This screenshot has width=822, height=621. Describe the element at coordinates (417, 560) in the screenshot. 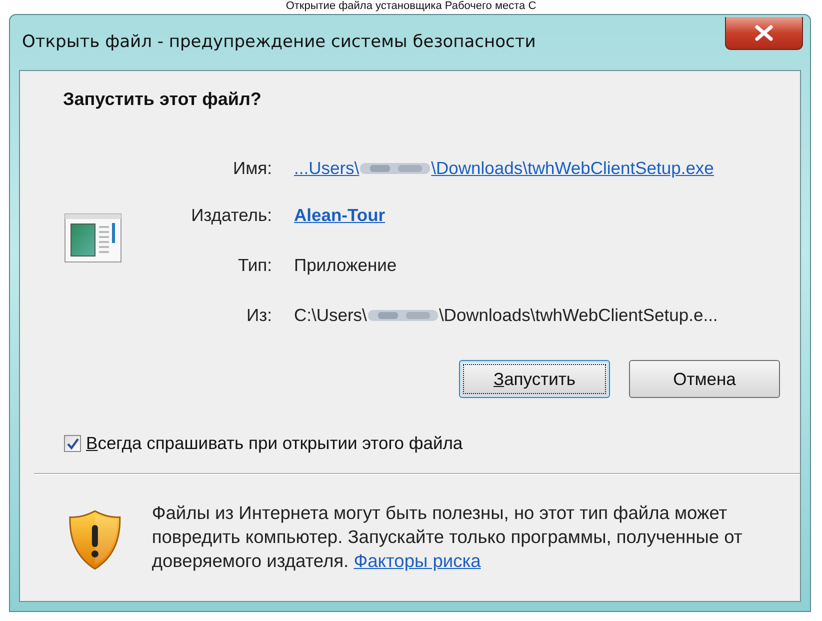

I see `risk-factors-link: Факторы риска` at that location.